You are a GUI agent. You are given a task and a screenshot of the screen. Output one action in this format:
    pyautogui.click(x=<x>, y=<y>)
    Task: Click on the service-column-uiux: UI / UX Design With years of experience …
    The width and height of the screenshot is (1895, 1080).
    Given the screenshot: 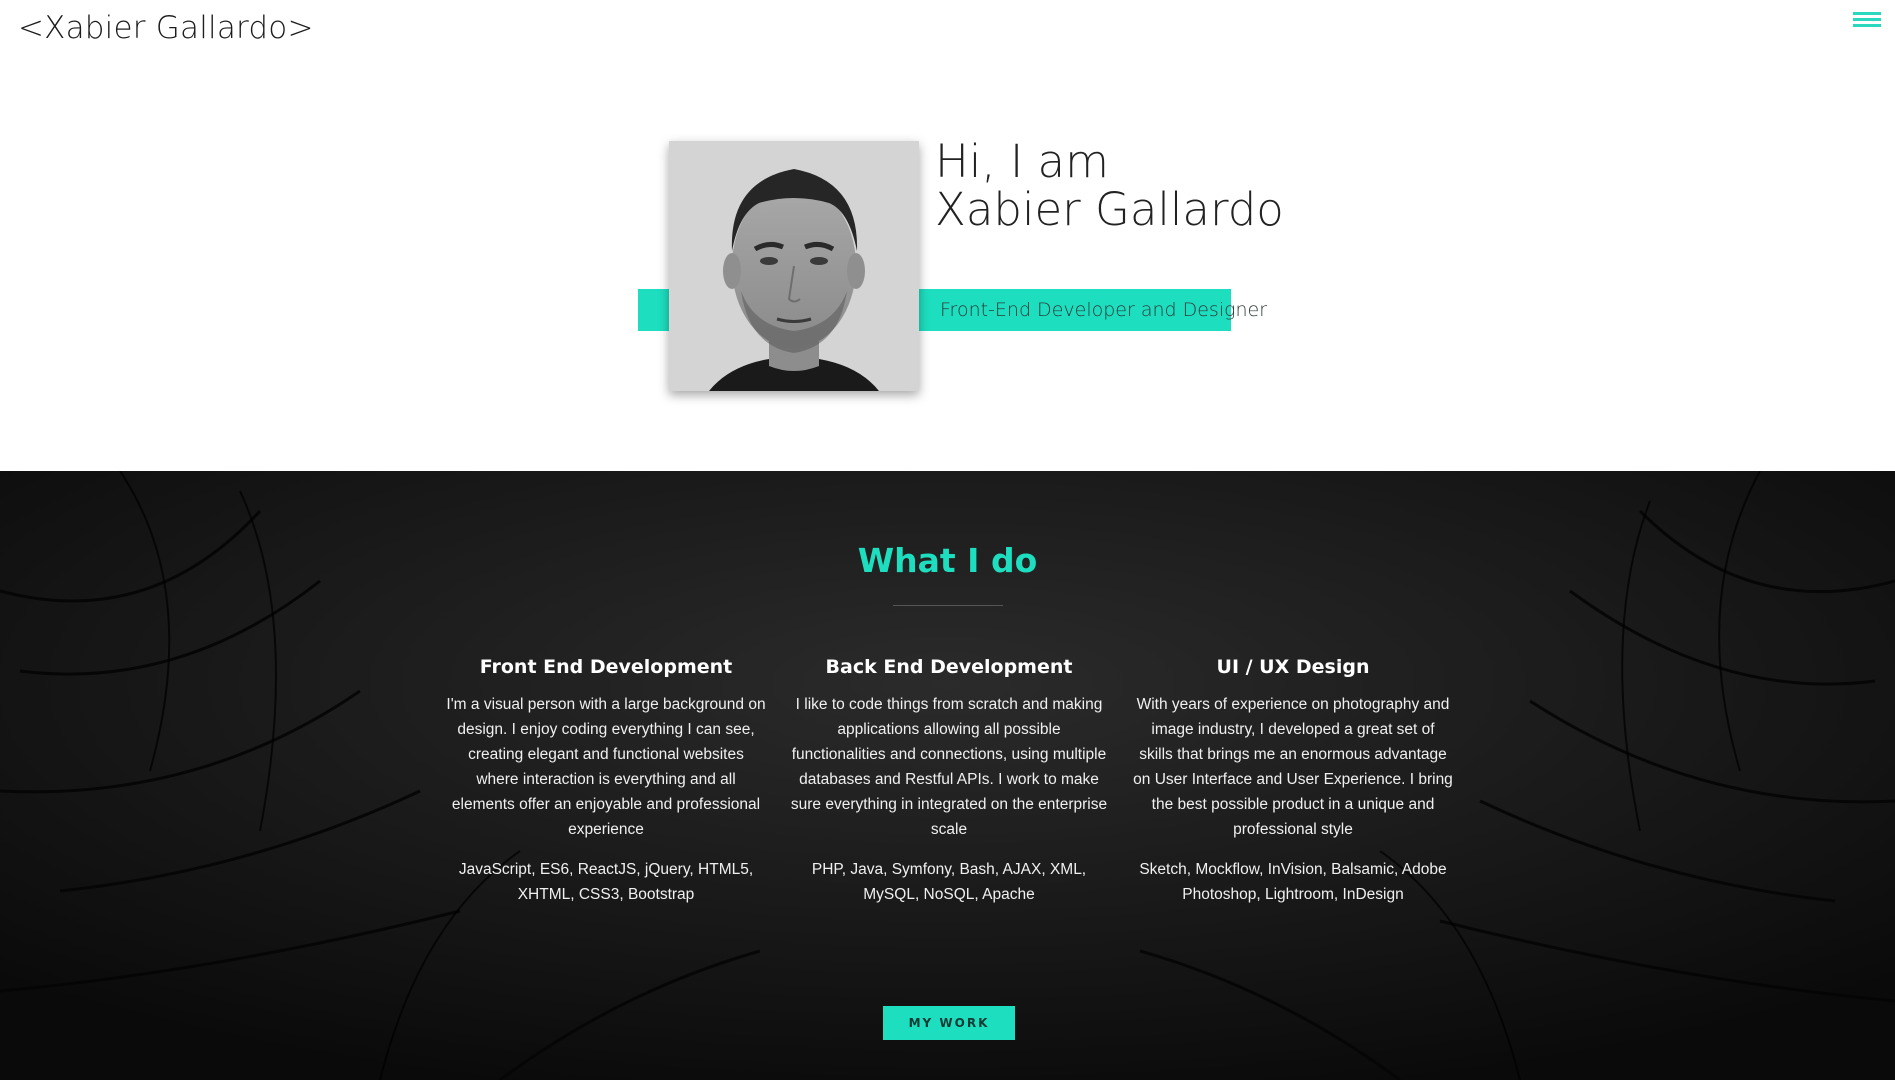 What is the action you would take?
    pyautogui.click(x=1293, y=781)
    